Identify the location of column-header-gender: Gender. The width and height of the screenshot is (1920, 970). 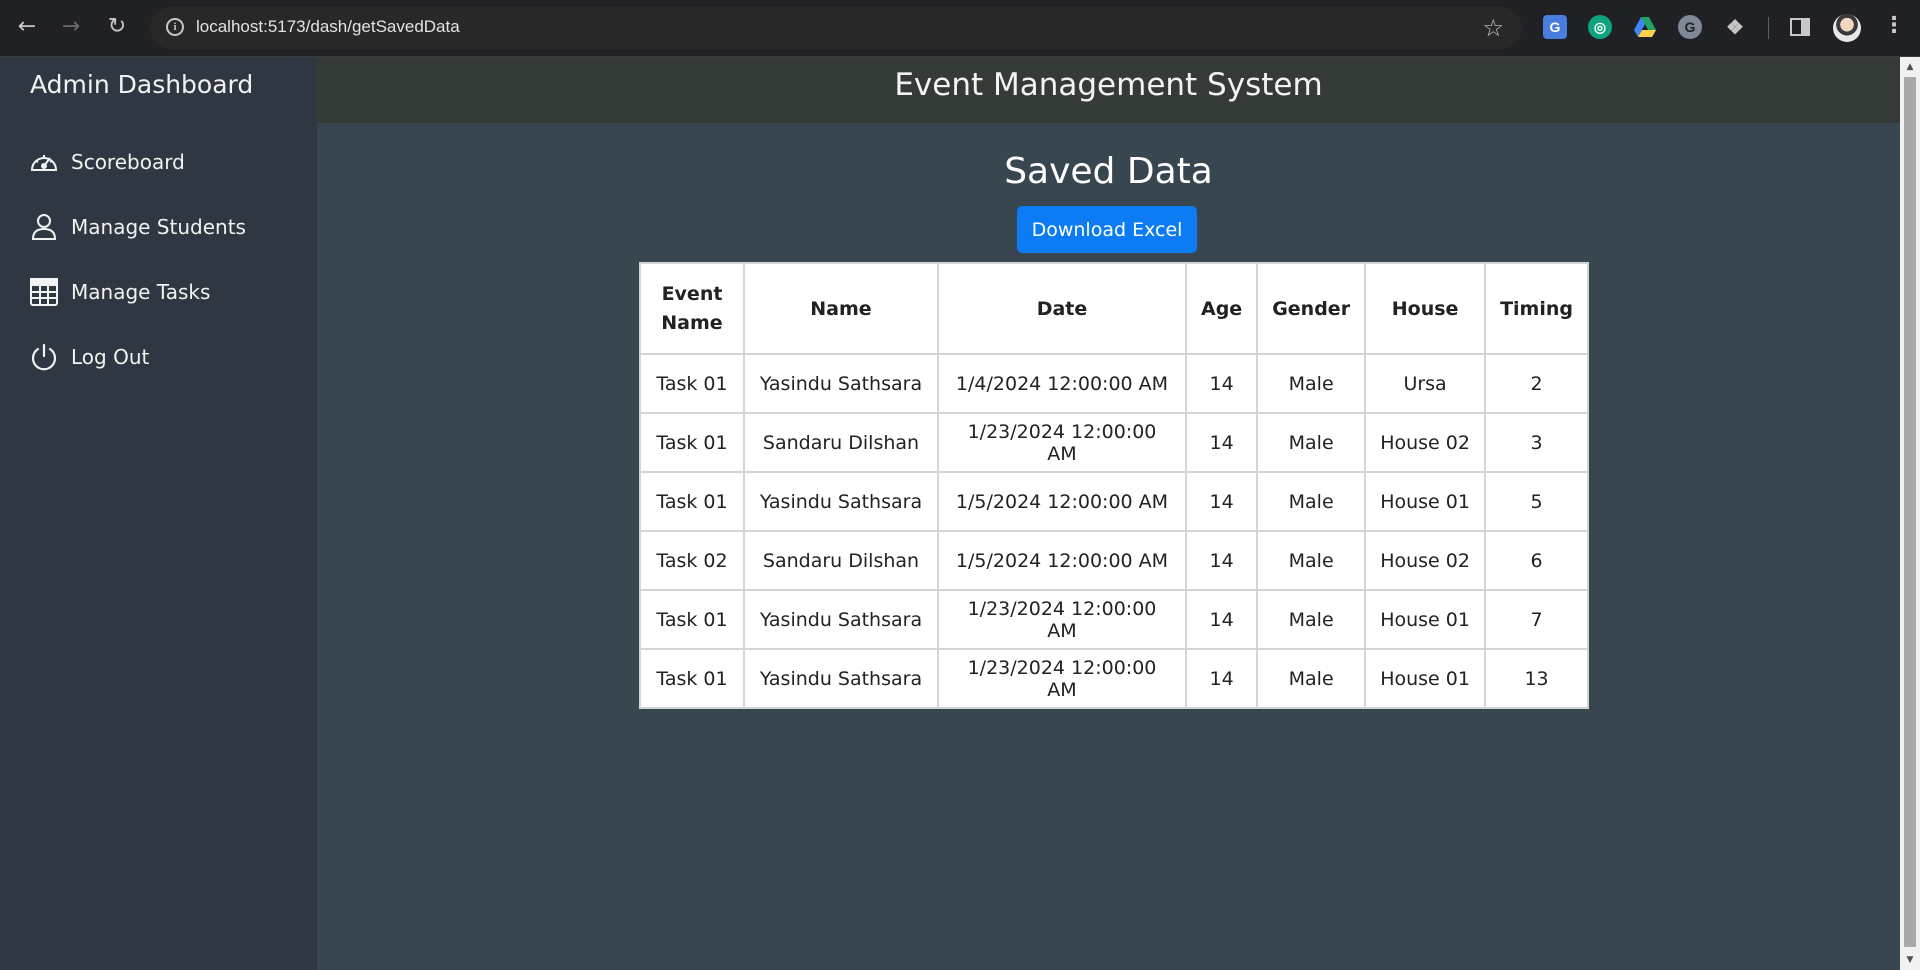
(1311, 308).